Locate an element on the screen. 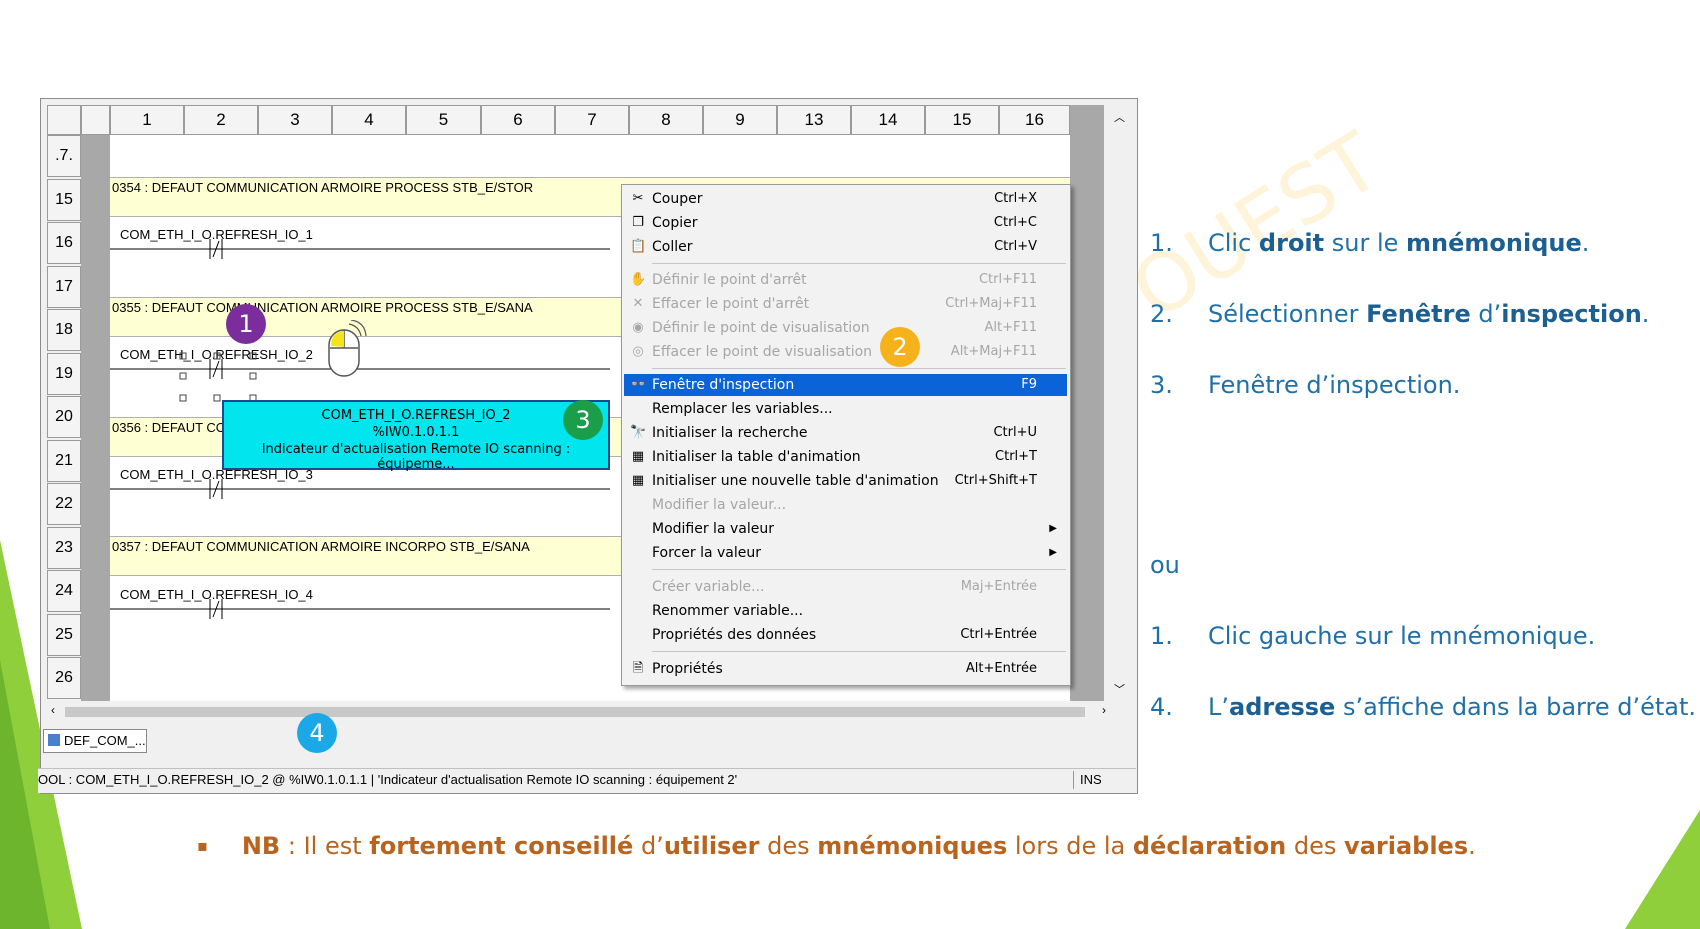  menu-item-couper: ✂ Couper Ctrl+X is located at coordinates (845, 199).